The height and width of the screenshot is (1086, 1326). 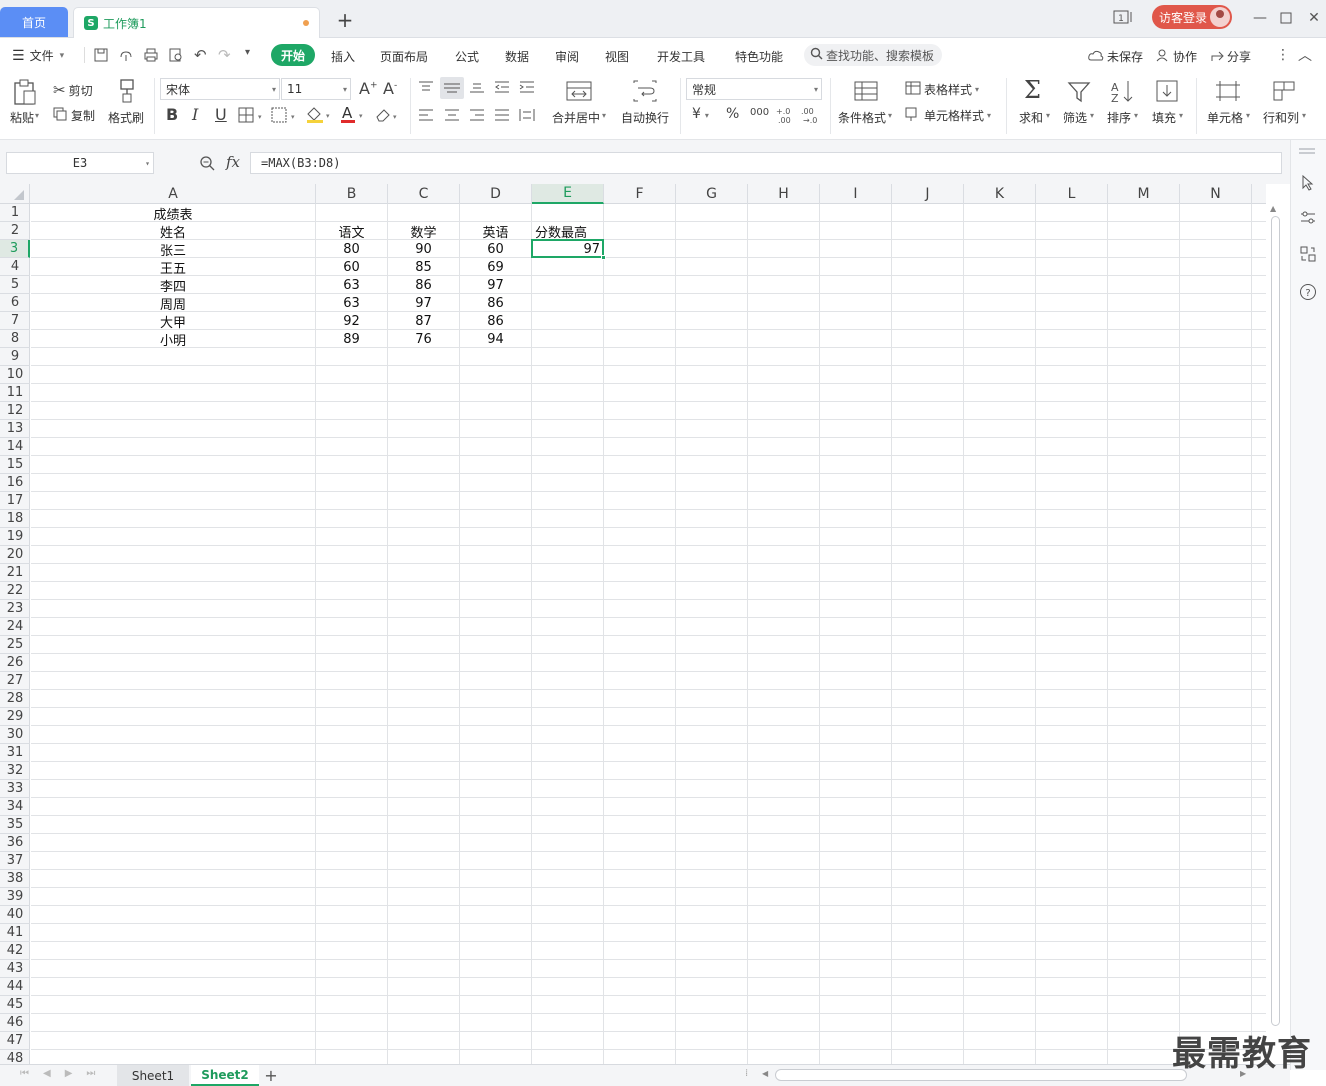 What do you see at coordinates (351, 321) in the screenshot?
I see `cell-b7: 92` at bounding box center [351, 321].